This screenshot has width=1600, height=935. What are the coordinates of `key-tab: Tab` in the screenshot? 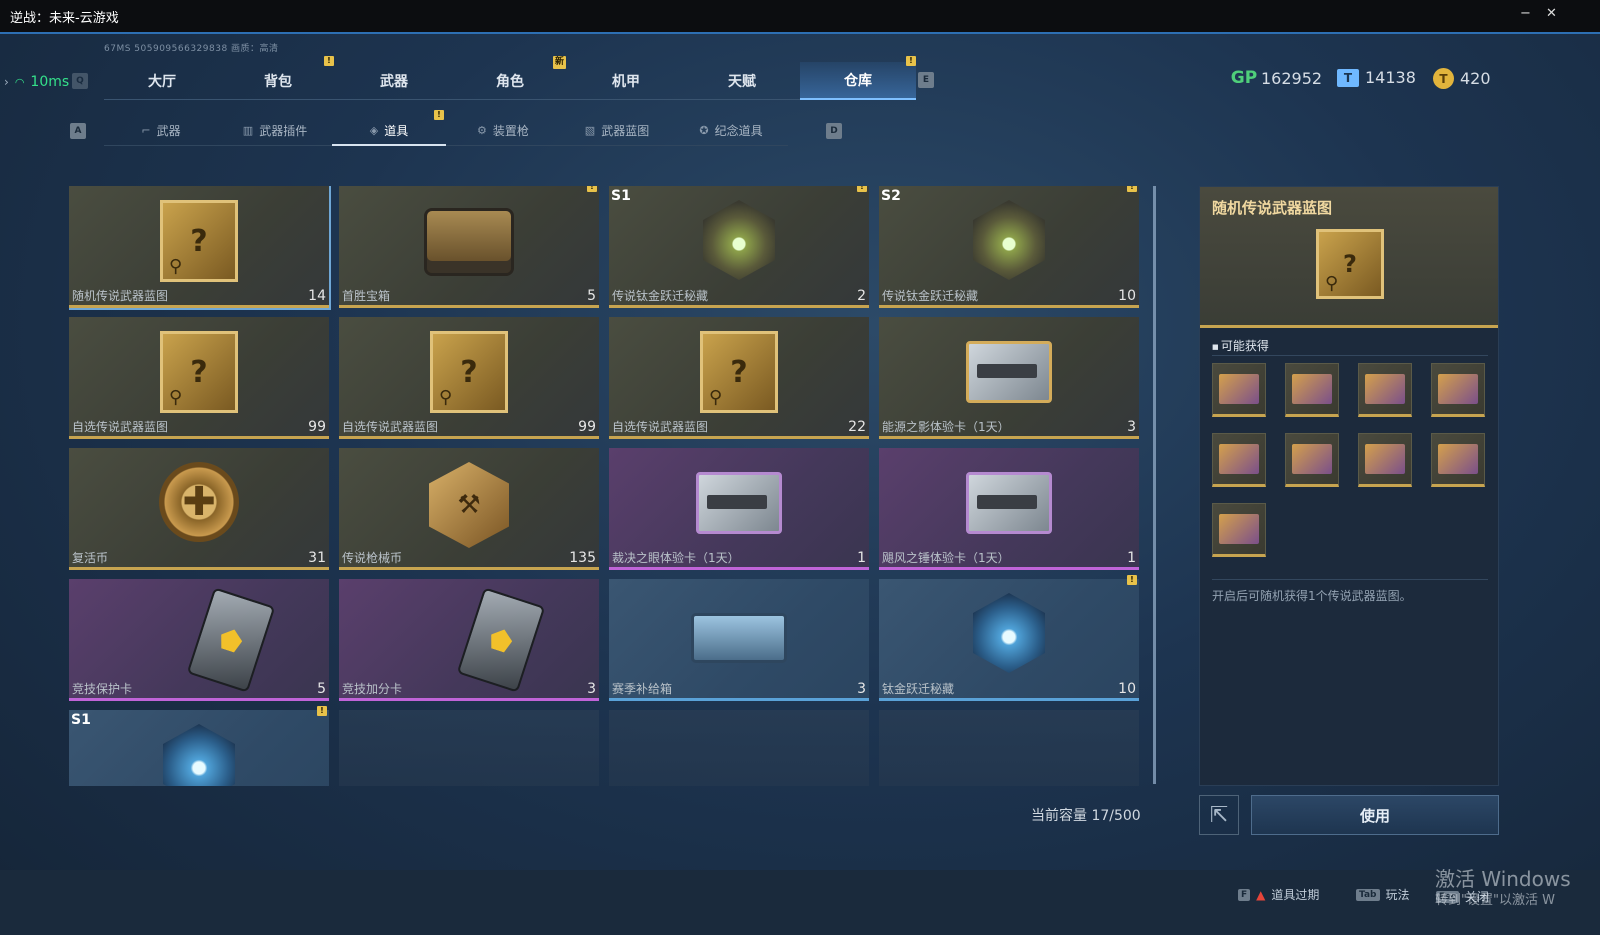 It's located at (1368, 894).